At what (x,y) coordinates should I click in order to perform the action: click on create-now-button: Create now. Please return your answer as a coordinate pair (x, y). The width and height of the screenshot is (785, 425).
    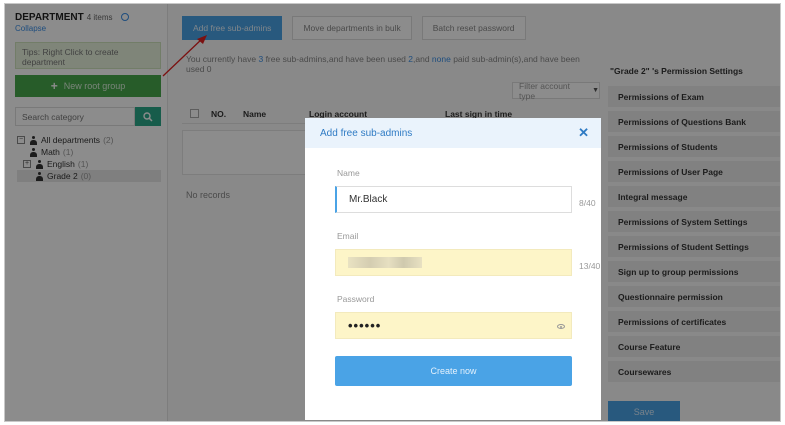
    Looking at the image, I should click on (453, 371).